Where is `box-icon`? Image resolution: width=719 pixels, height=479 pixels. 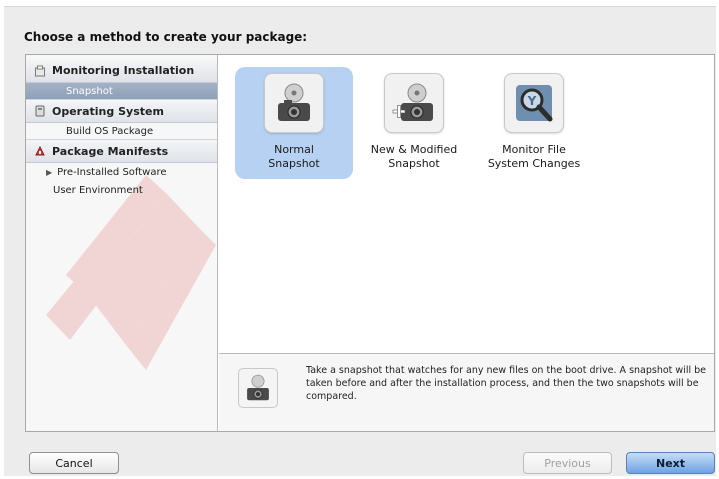 box-icon is located at coordinates (40, 71).